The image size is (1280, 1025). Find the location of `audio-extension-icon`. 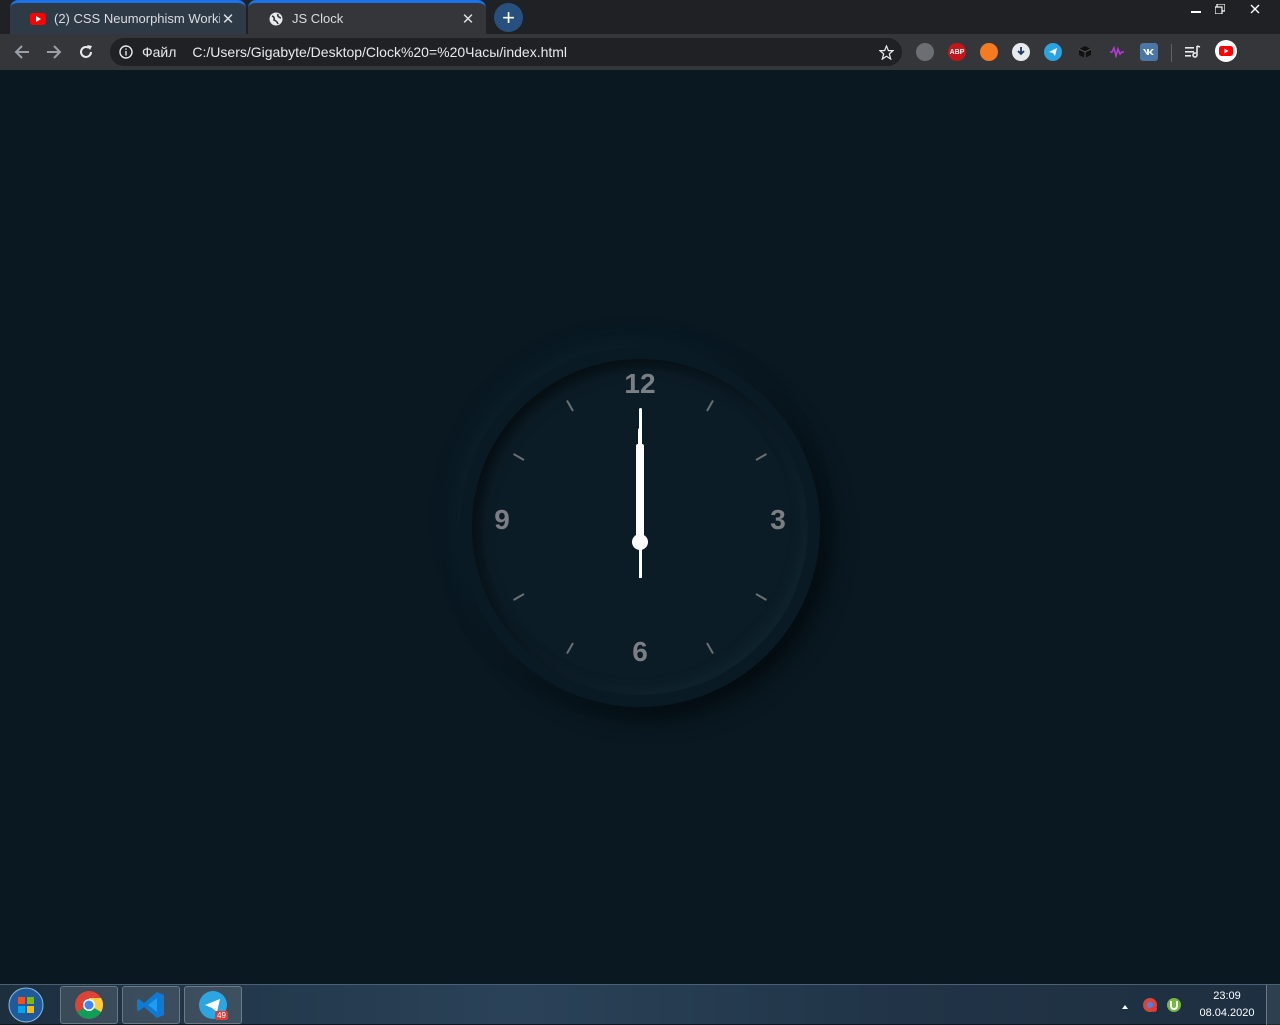

audio-extension-icon is located at coordinates (1117, 52).